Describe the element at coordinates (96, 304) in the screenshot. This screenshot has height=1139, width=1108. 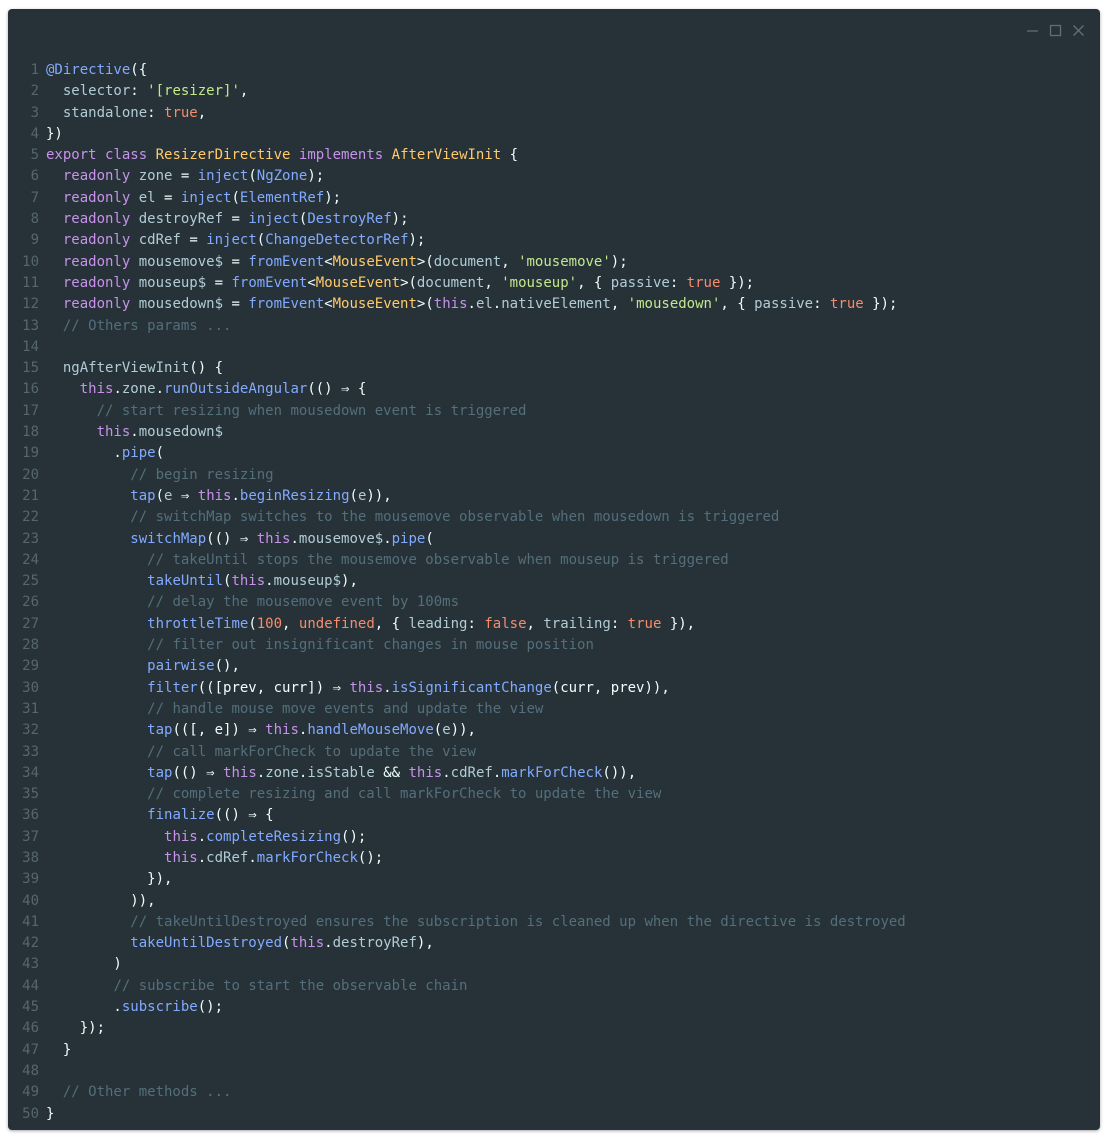
I see `code-token: readonly` at that location.